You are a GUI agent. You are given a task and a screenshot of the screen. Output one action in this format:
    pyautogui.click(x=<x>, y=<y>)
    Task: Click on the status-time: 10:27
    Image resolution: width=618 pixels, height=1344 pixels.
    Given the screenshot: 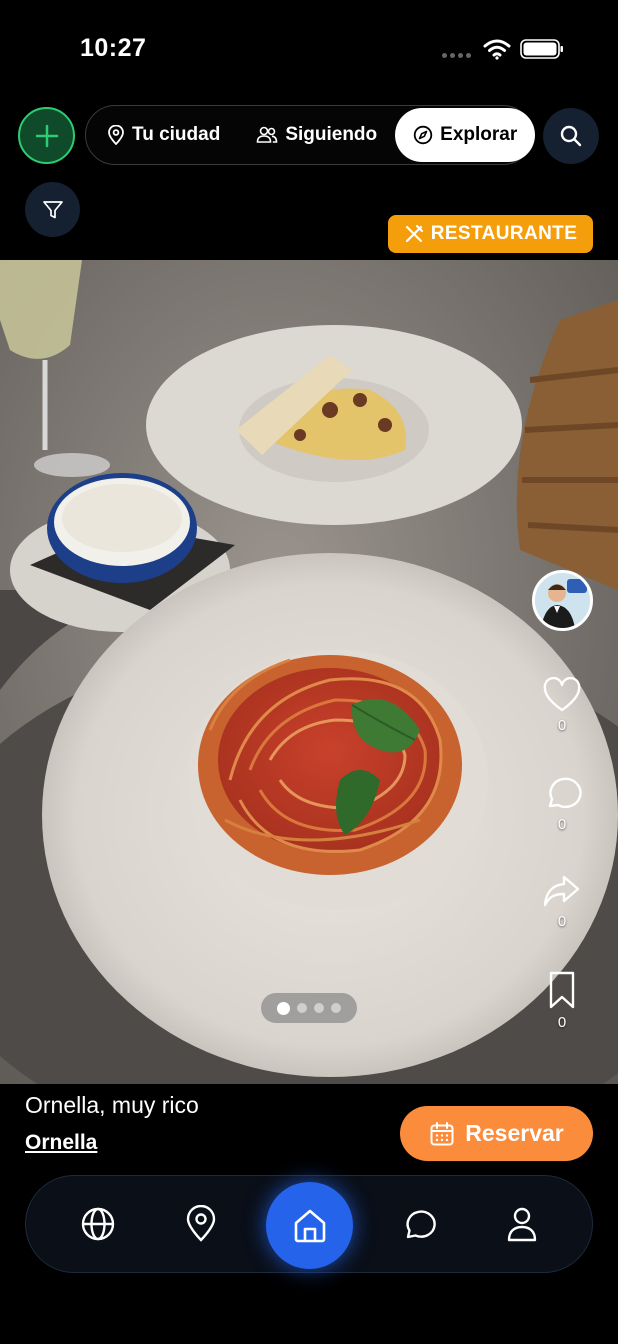 What is the action you would take?
    pyautogui.click(x=113, y=48)
    